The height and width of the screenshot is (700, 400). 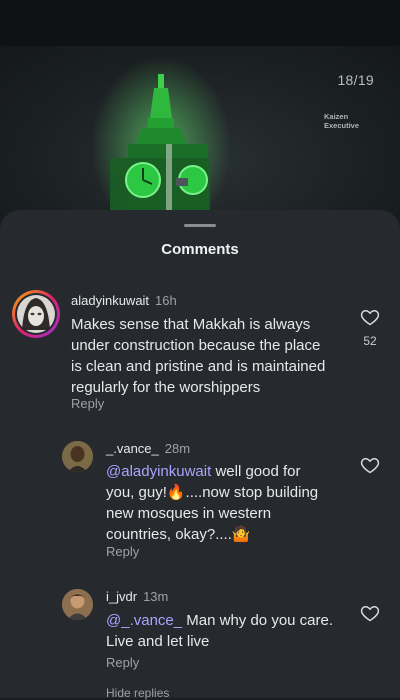 What do you see at coordinates (166, 300) in the screenshot?
I see `comment-time: 16h` at bounding box center [166, 300].